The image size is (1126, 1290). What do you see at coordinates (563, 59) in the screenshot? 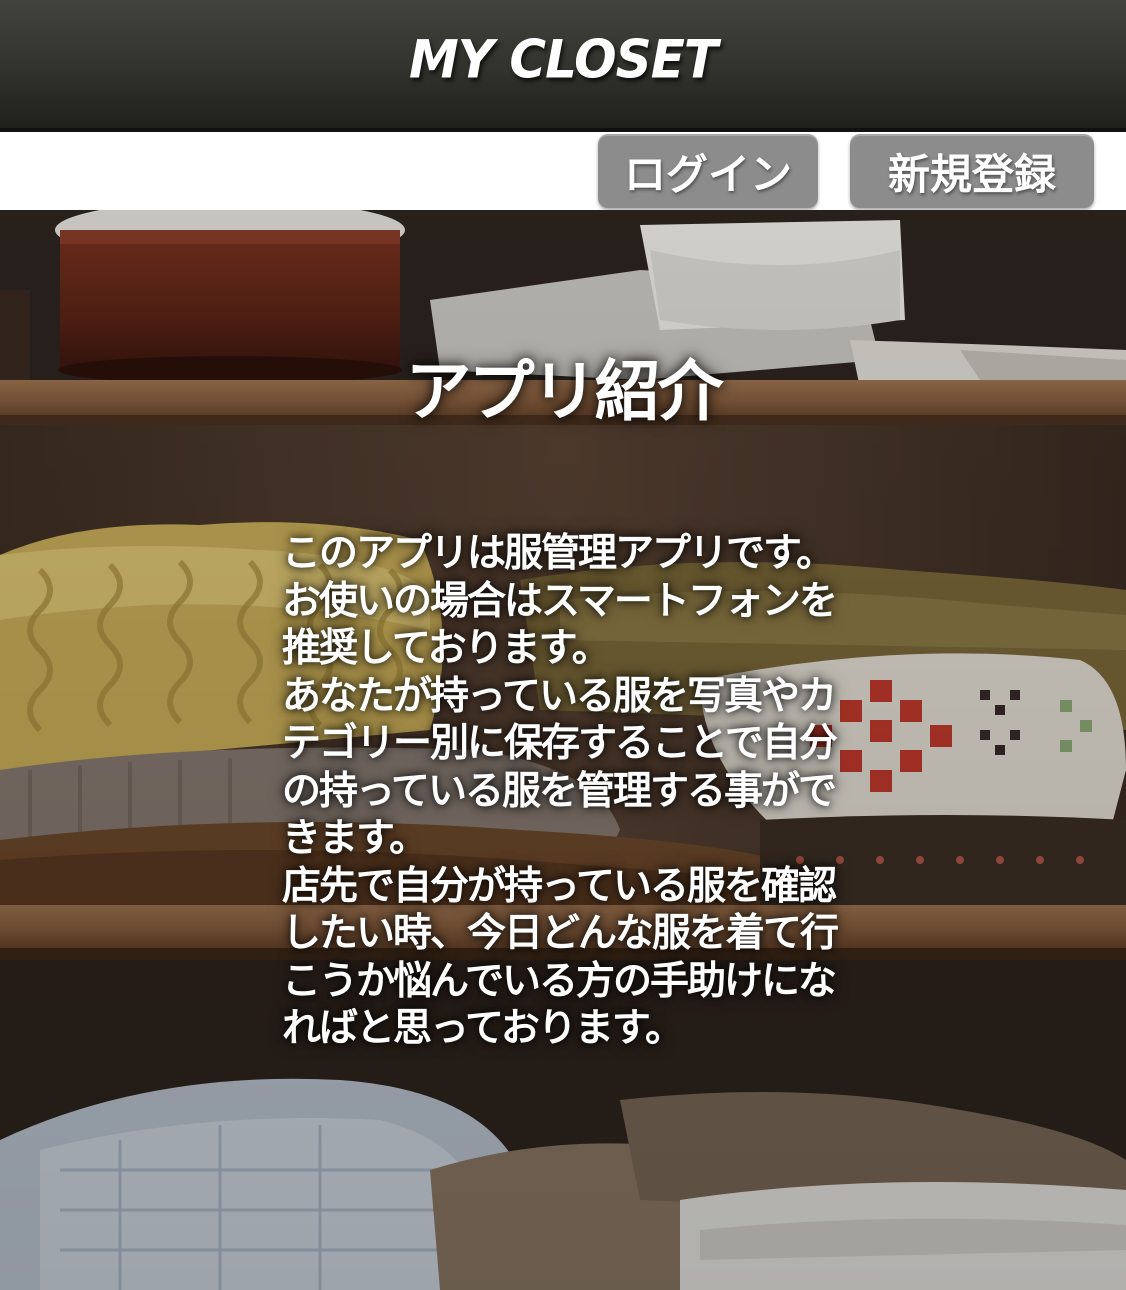
I see `app-logo: My Closet` at bounding box center [563, 59].